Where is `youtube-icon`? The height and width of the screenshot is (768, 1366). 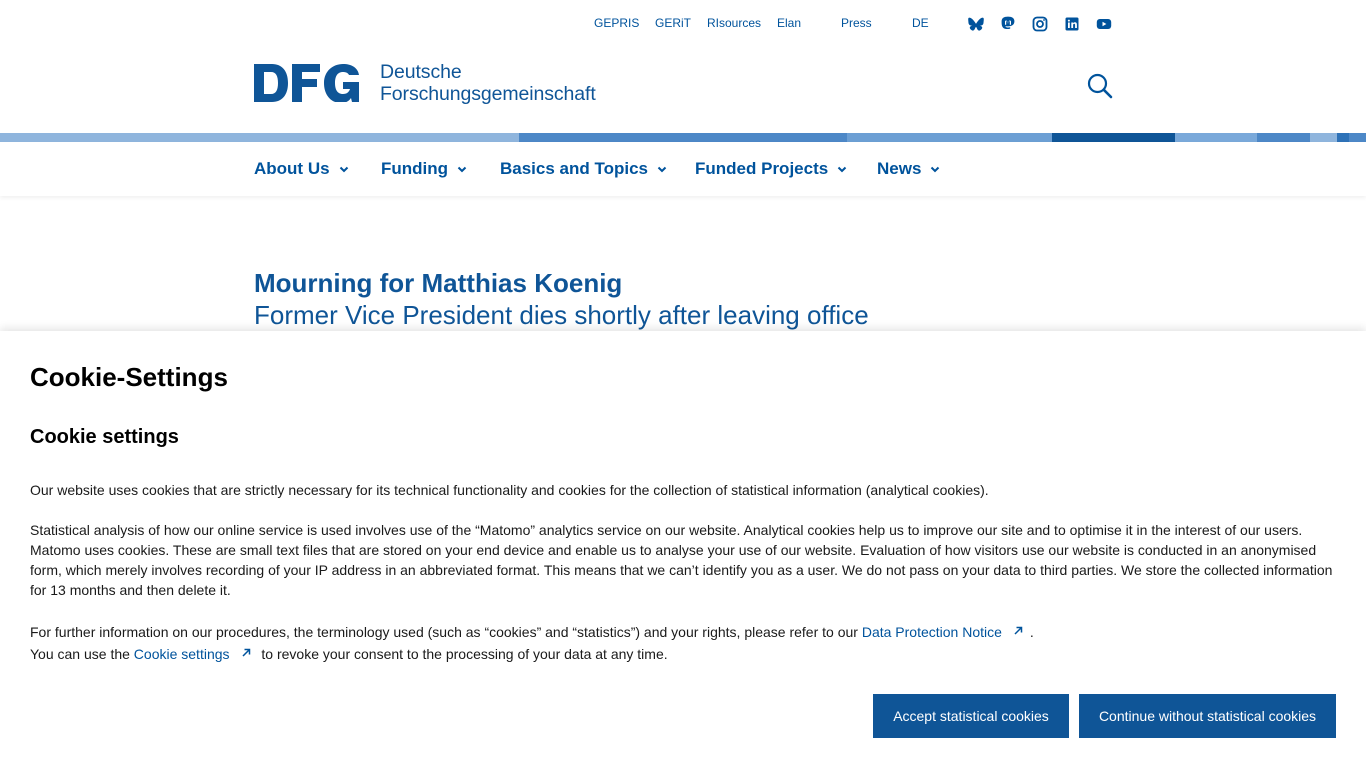
youtube-icon is located at coordinates (1104, 24).